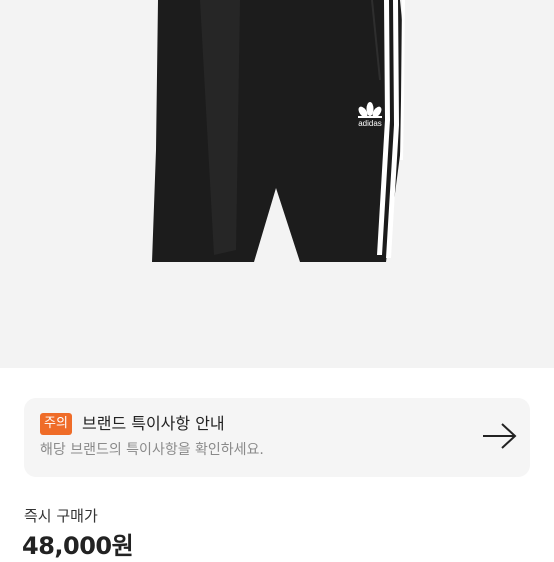 This screenshot has width=554, height=562. I want to click on instant-buy-label: 즉시 구매가, so click(61, 516).